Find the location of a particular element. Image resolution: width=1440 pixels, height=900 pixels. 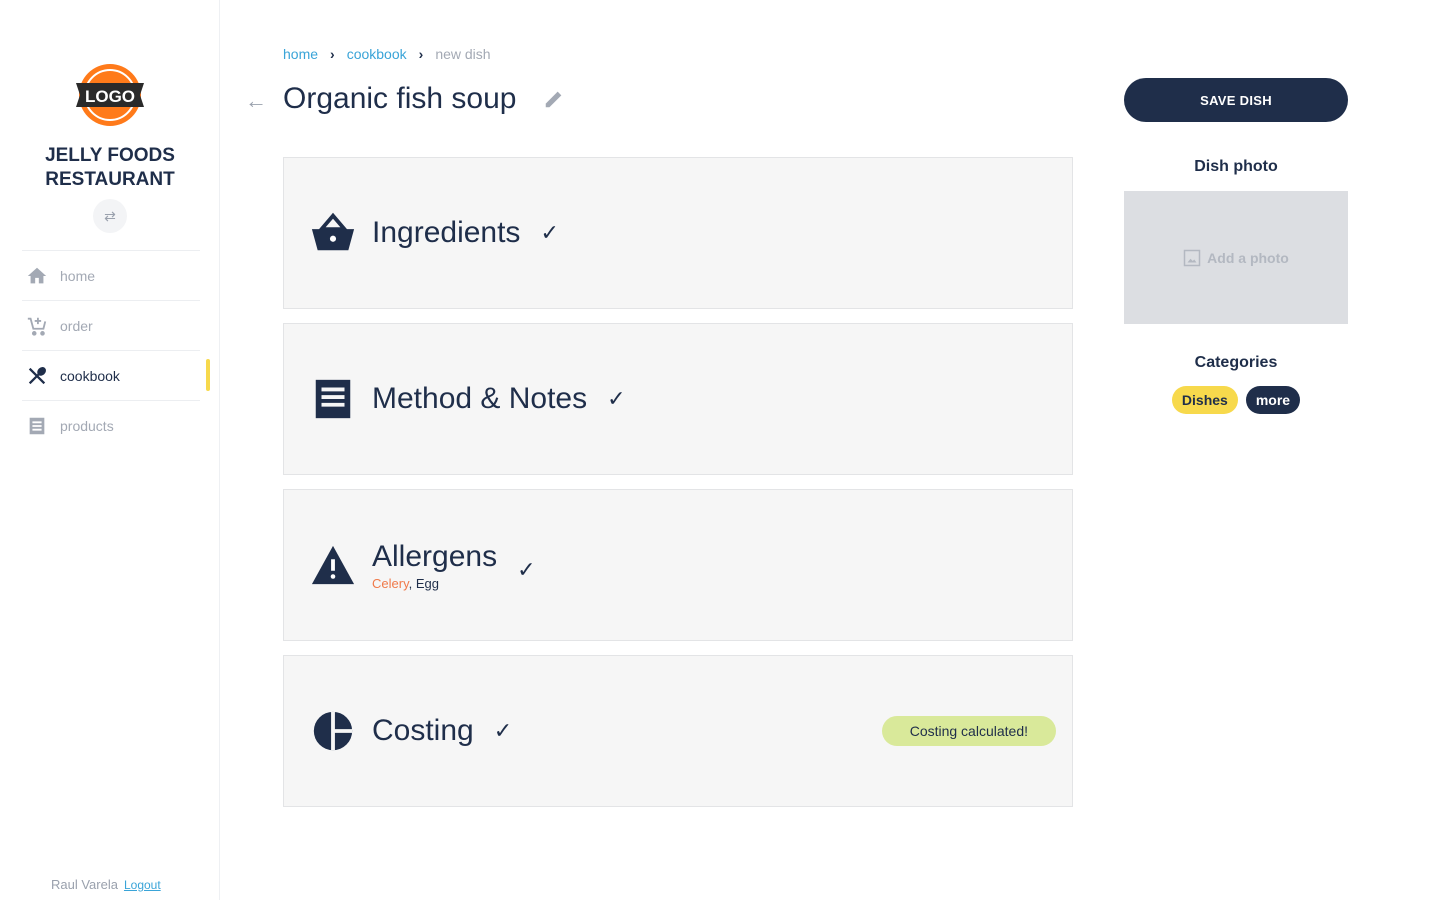

section-costing: Costing ✓ Costing calculated! is located at coordinates (678, 731).